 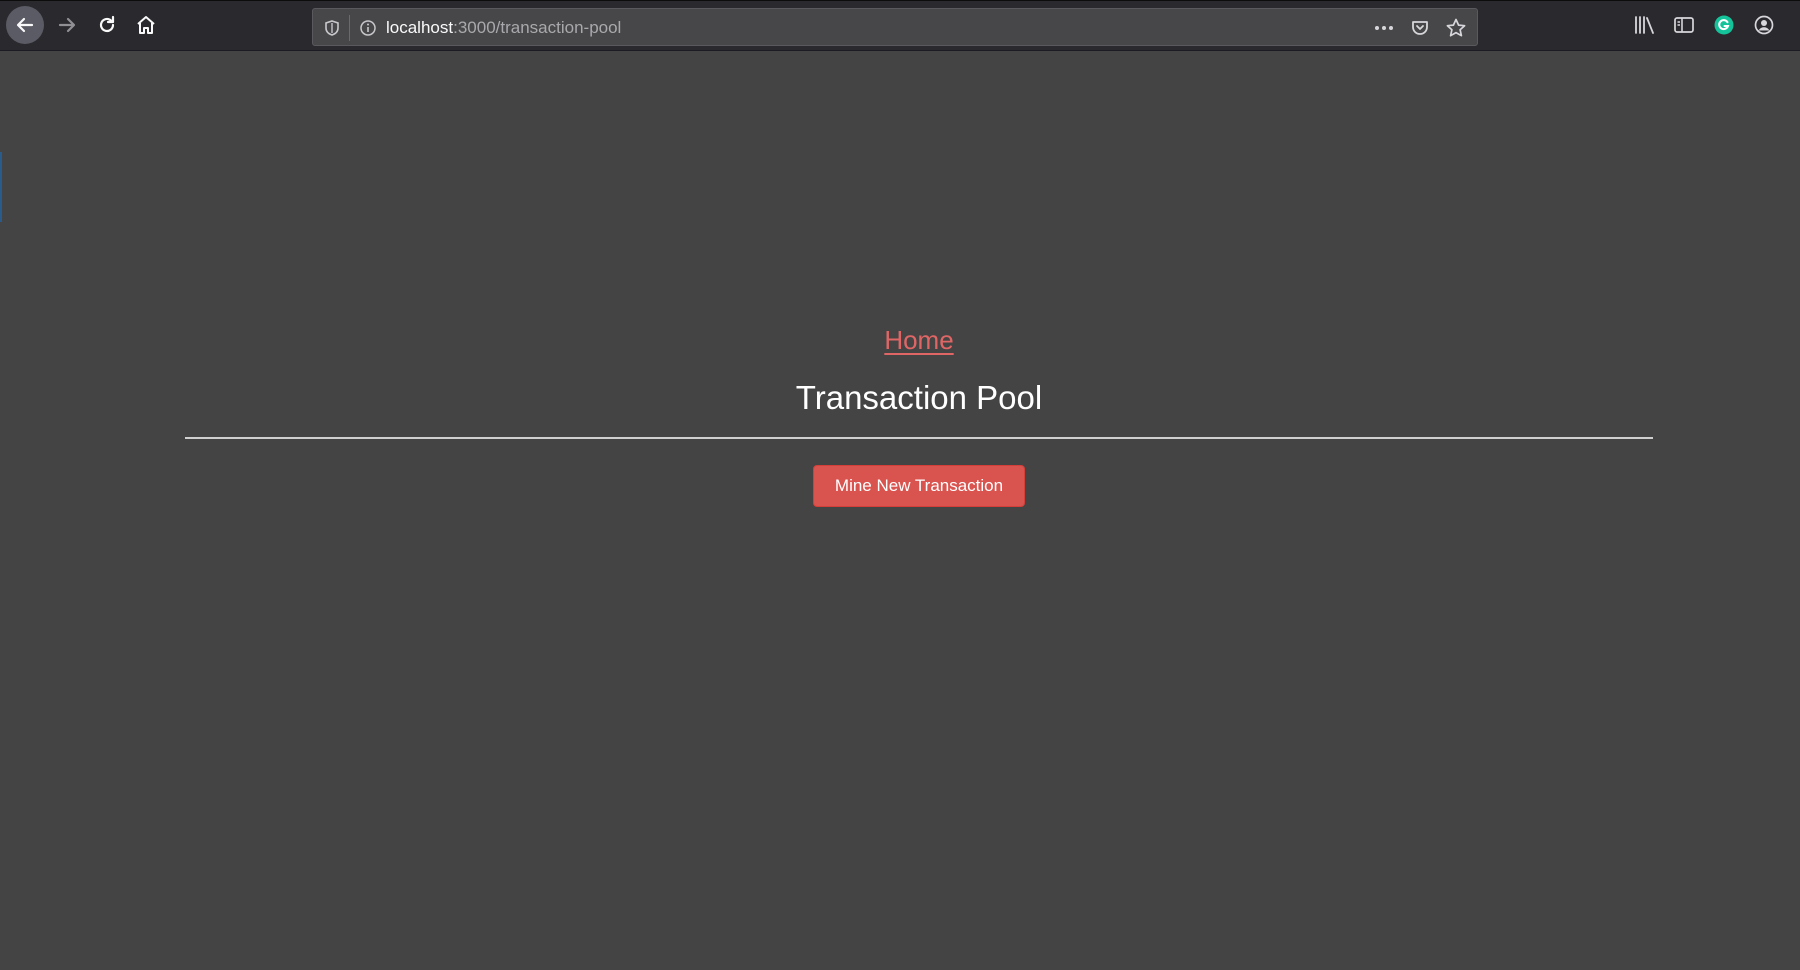 What do you see at coordinates (1724, 25) in the screenshot?
I see `grammarly-icon` at bounding box center [1724, 25].